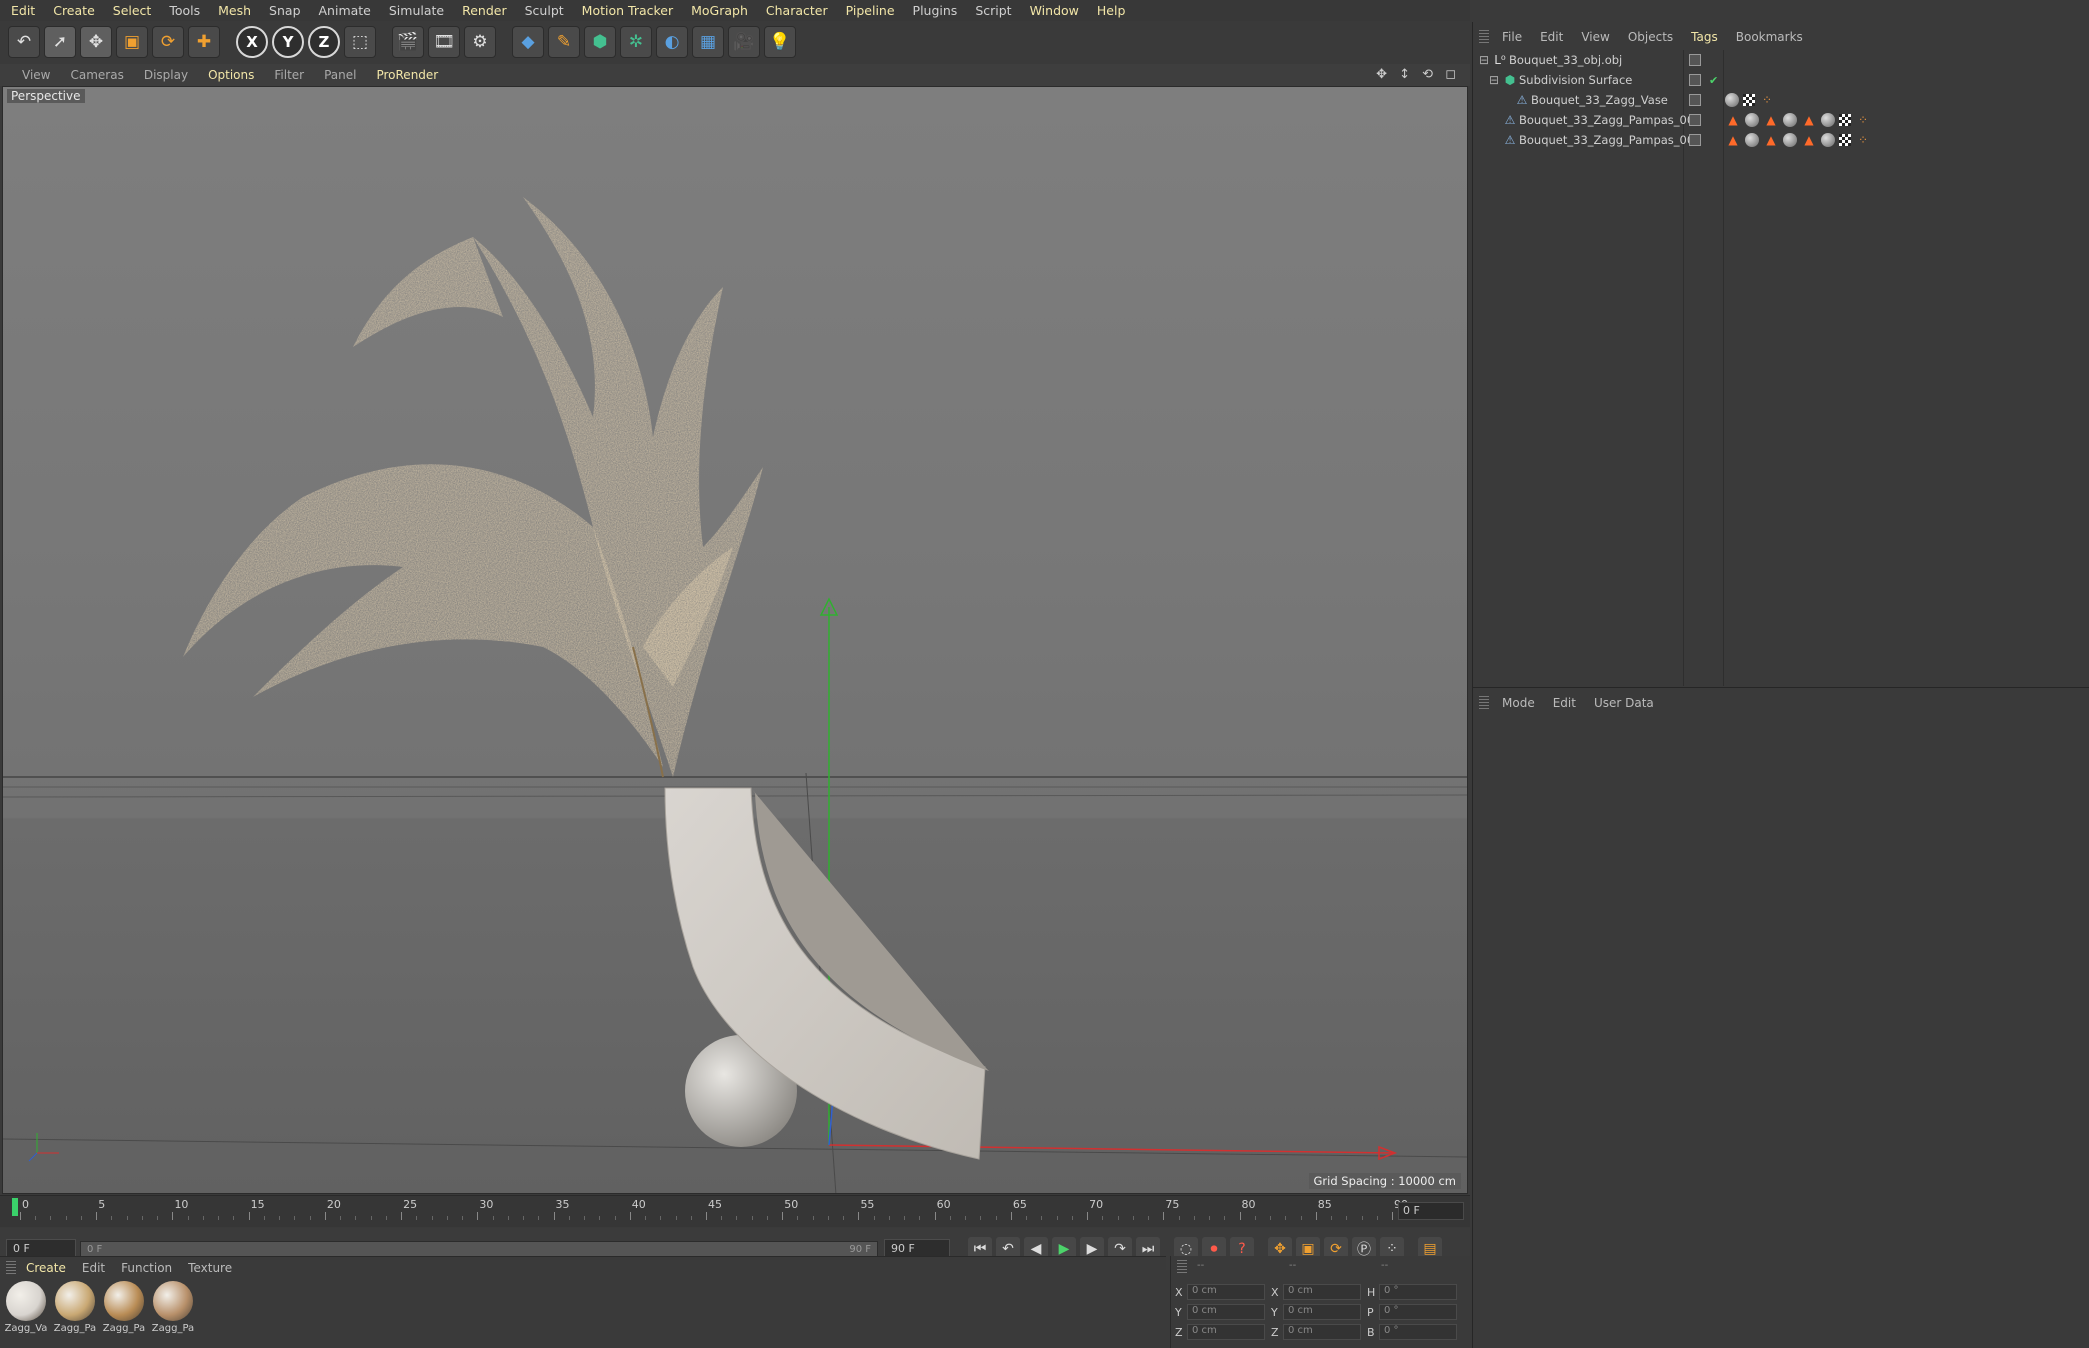  What do you see at coordinates (26, 1310) in the screenshot?
I see `material-item: Zagg_Va` at bounding box center [26, 1310].